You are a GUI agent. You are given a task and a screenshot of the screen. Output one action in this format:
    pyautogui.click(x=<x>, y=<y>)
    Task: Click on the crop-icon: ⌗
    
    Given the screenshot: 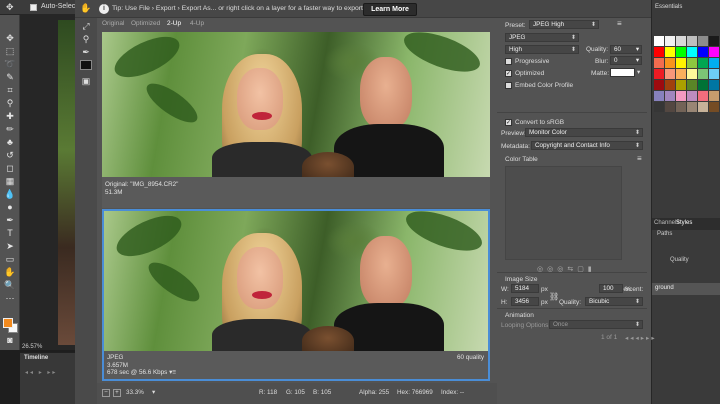 What is the action you would take?
    pyautogui.click(x=10, y=90)
    